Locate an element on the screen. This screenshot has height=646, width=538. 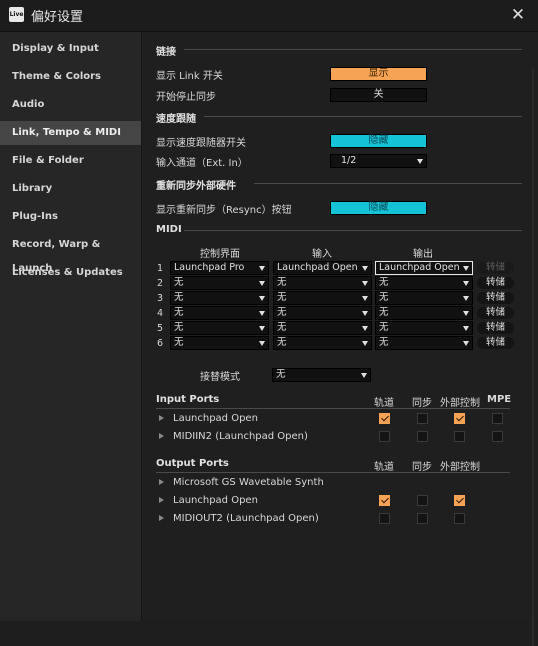
sidebar-item-record-warp-launch: Record, Warp & Launch is located at coordinates (70, 253).